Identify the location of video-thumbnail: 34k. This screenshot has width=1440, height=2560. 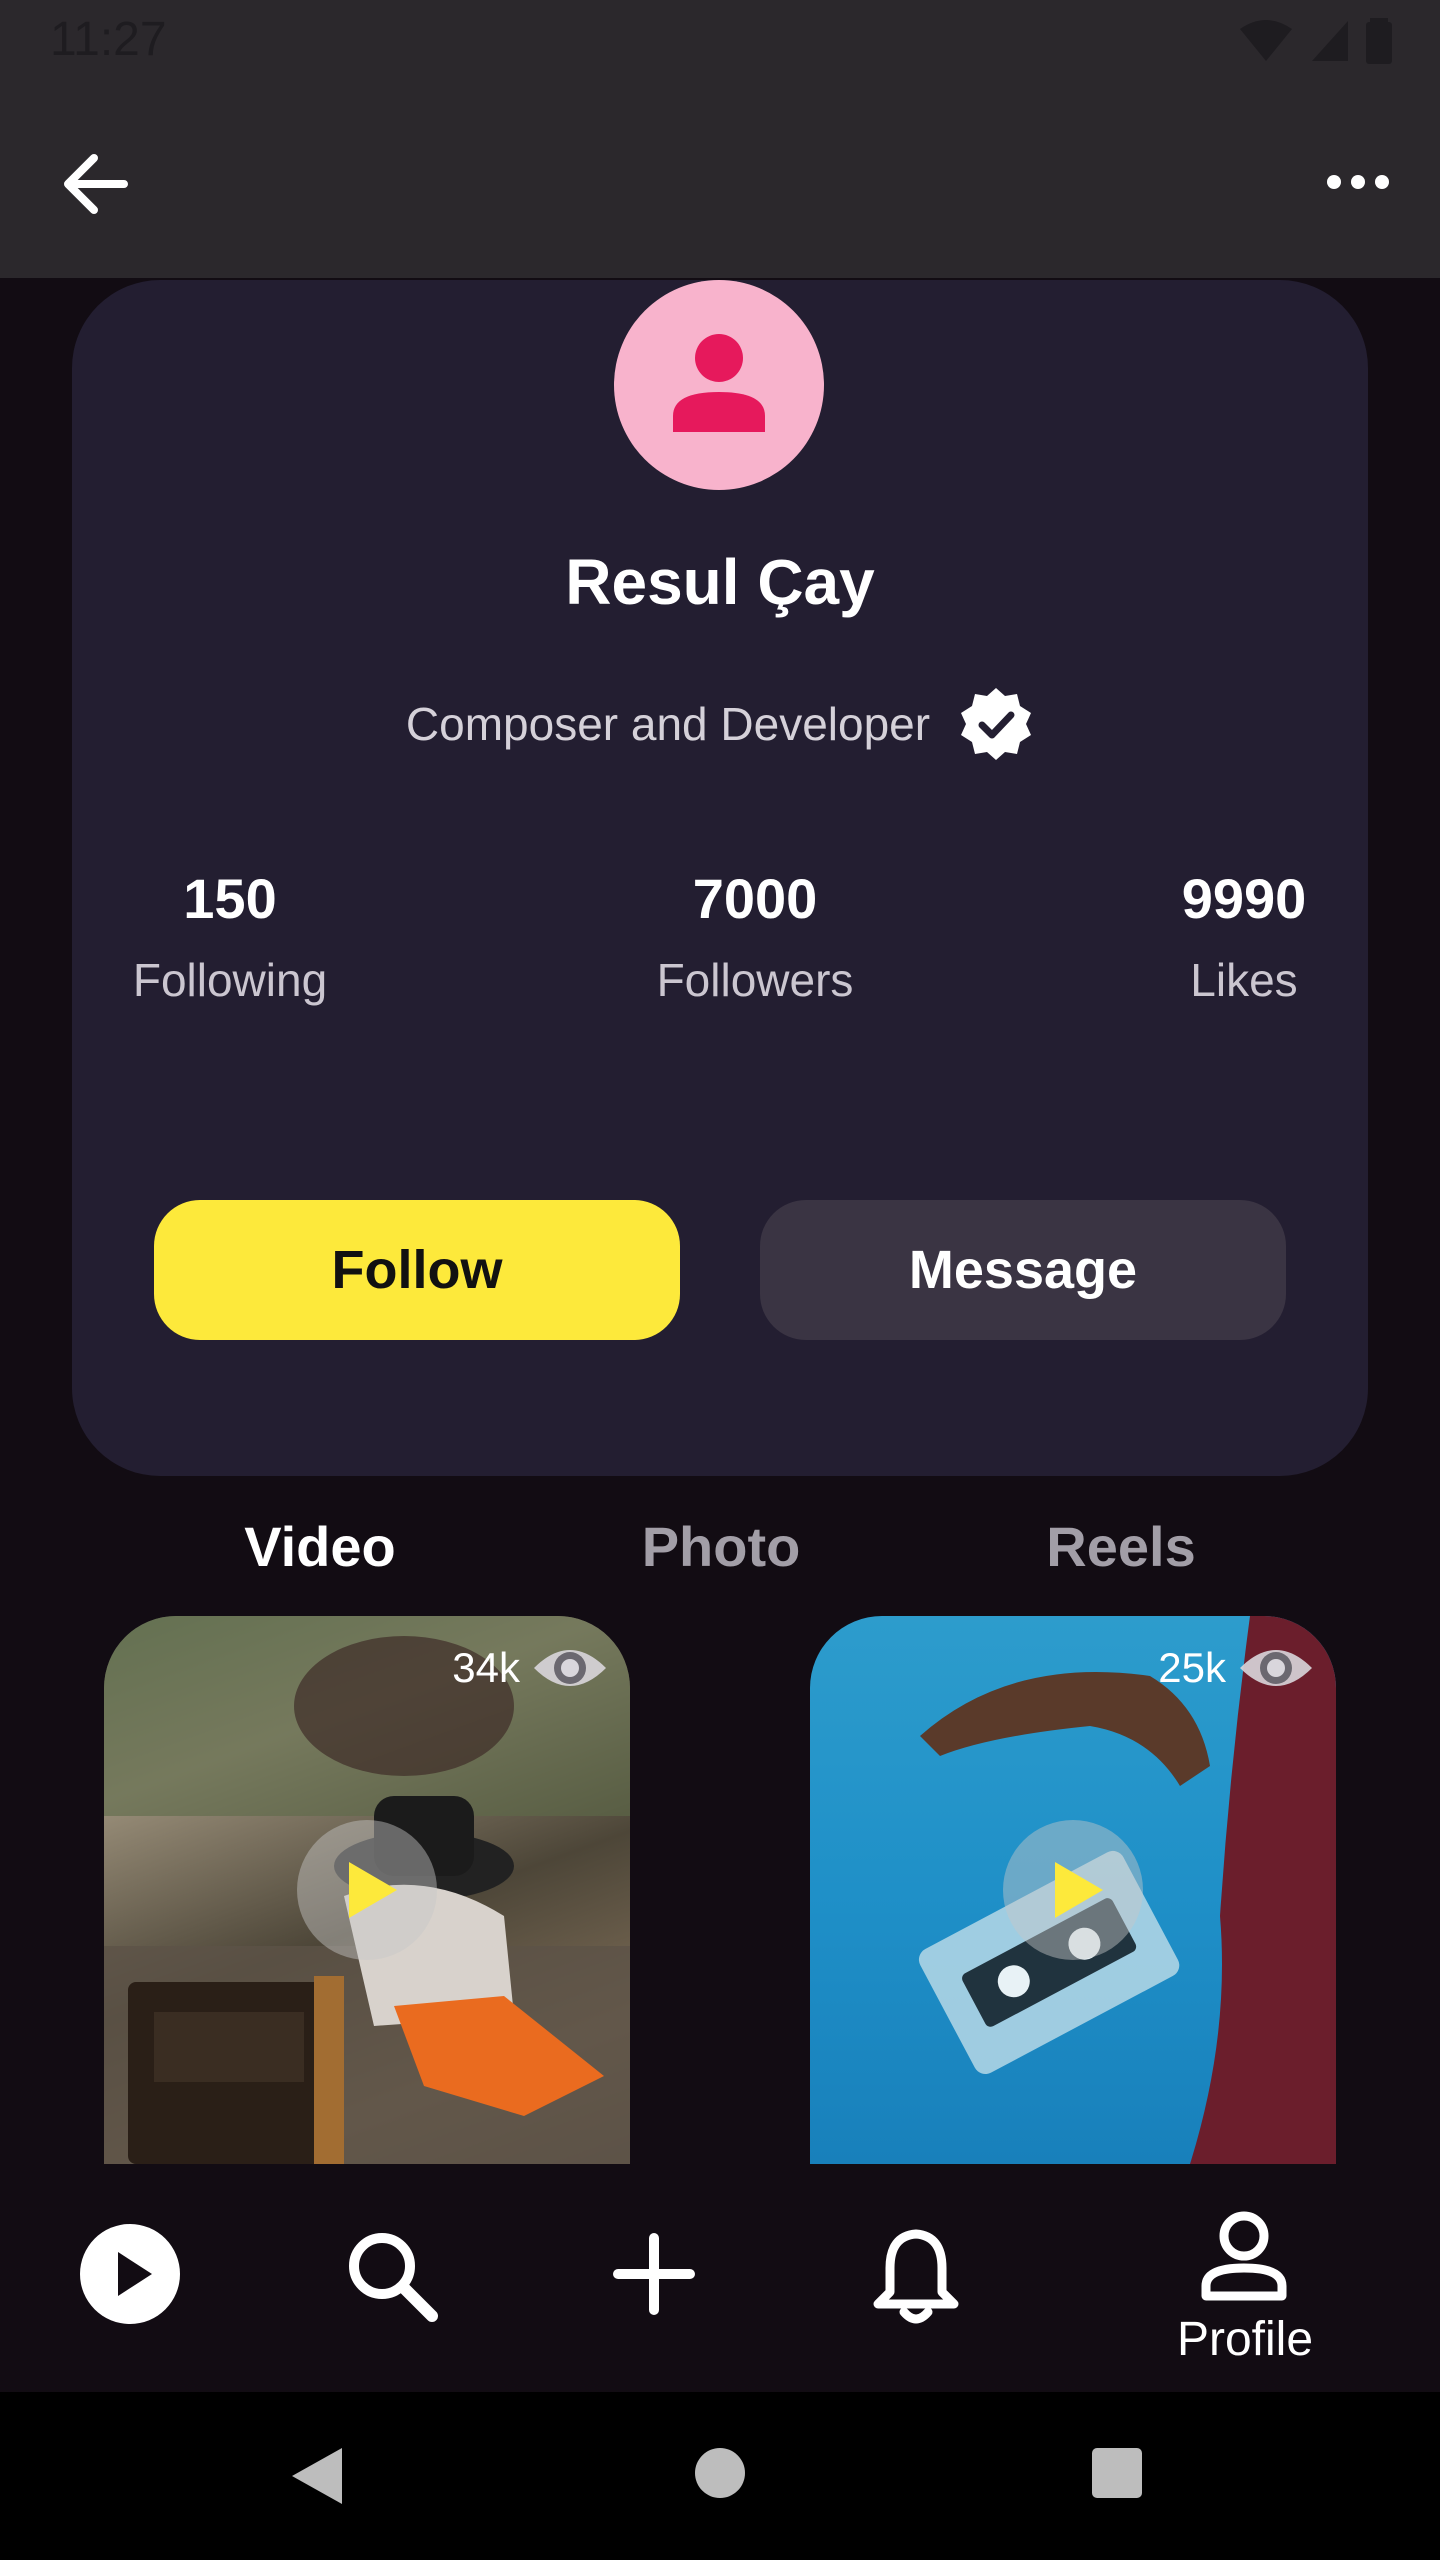
(367, 1890).